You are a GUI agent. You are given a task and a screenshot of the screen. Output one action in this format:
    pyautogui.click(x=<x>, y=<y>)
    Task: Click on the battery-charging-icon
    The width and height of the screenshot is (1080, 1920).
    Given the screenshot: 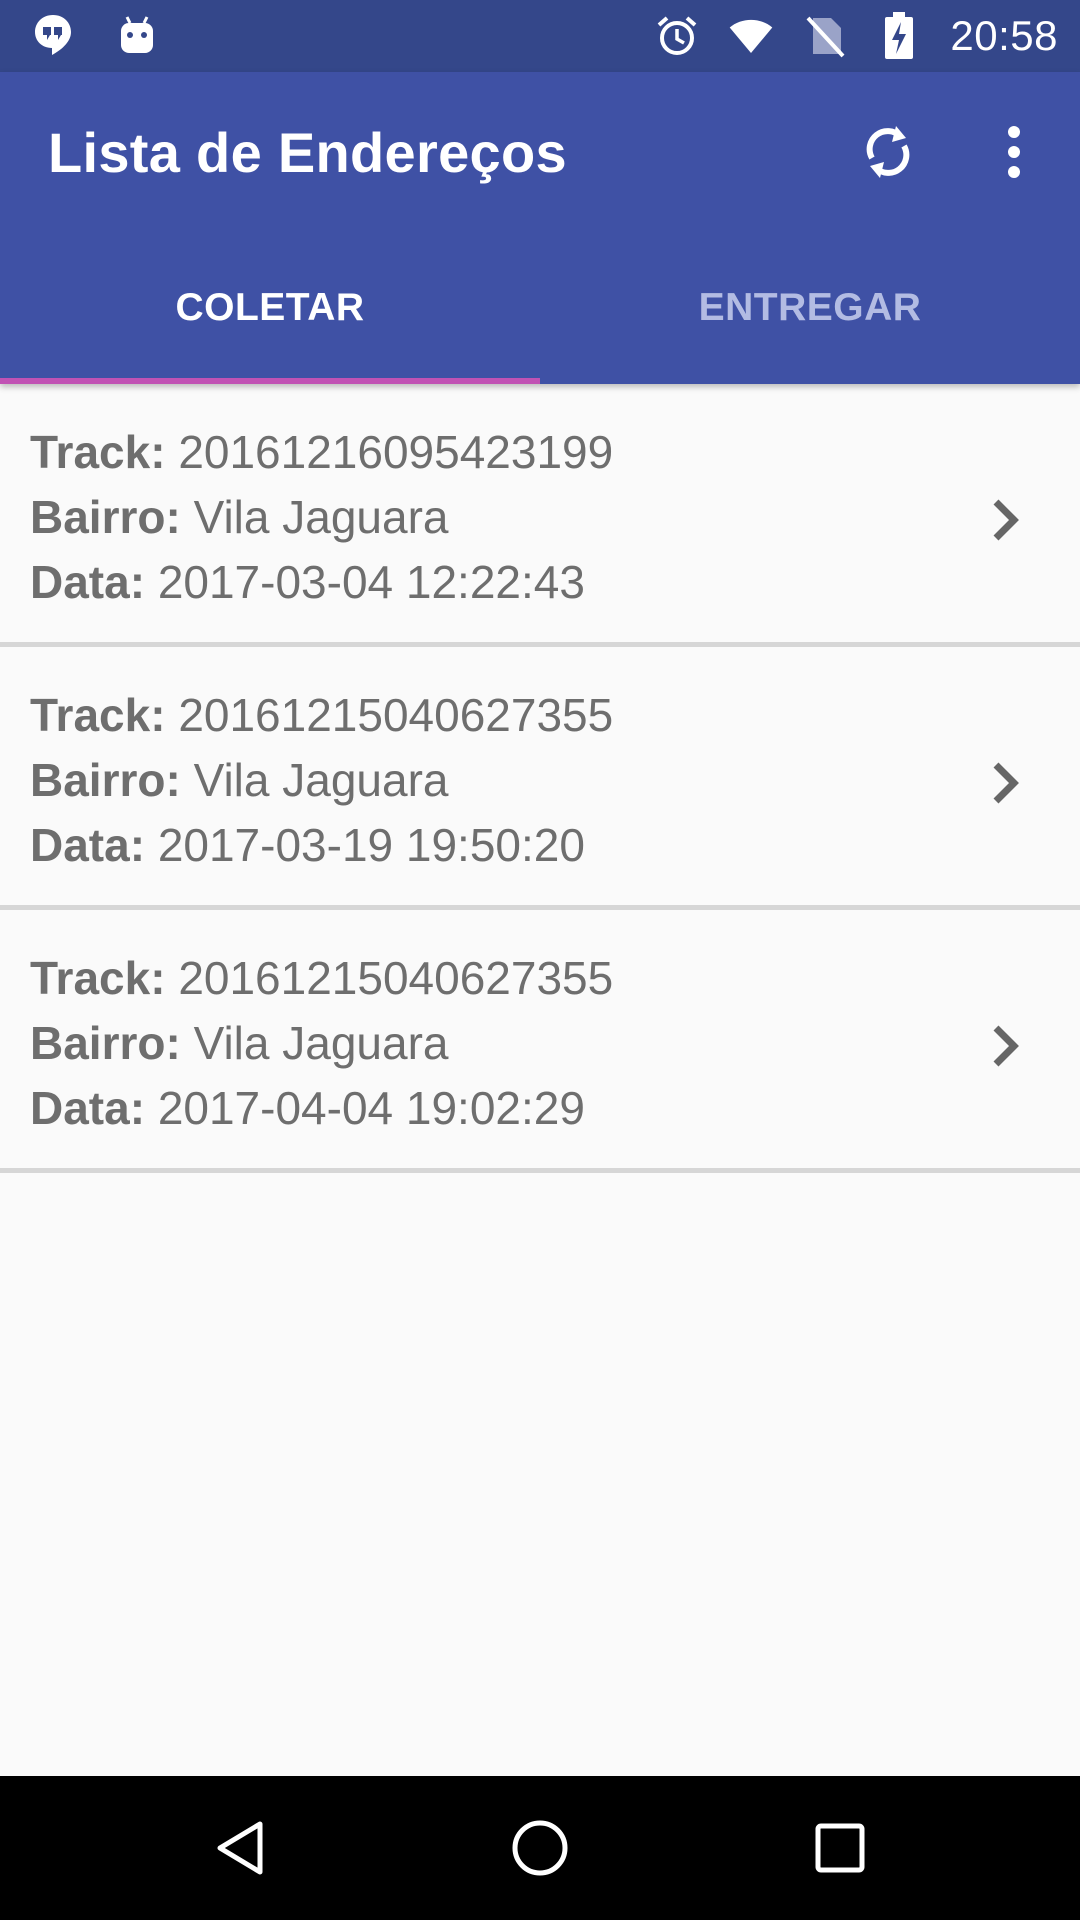 What is the action you would take?
    pyautogui.click(x=899, y=35)
    